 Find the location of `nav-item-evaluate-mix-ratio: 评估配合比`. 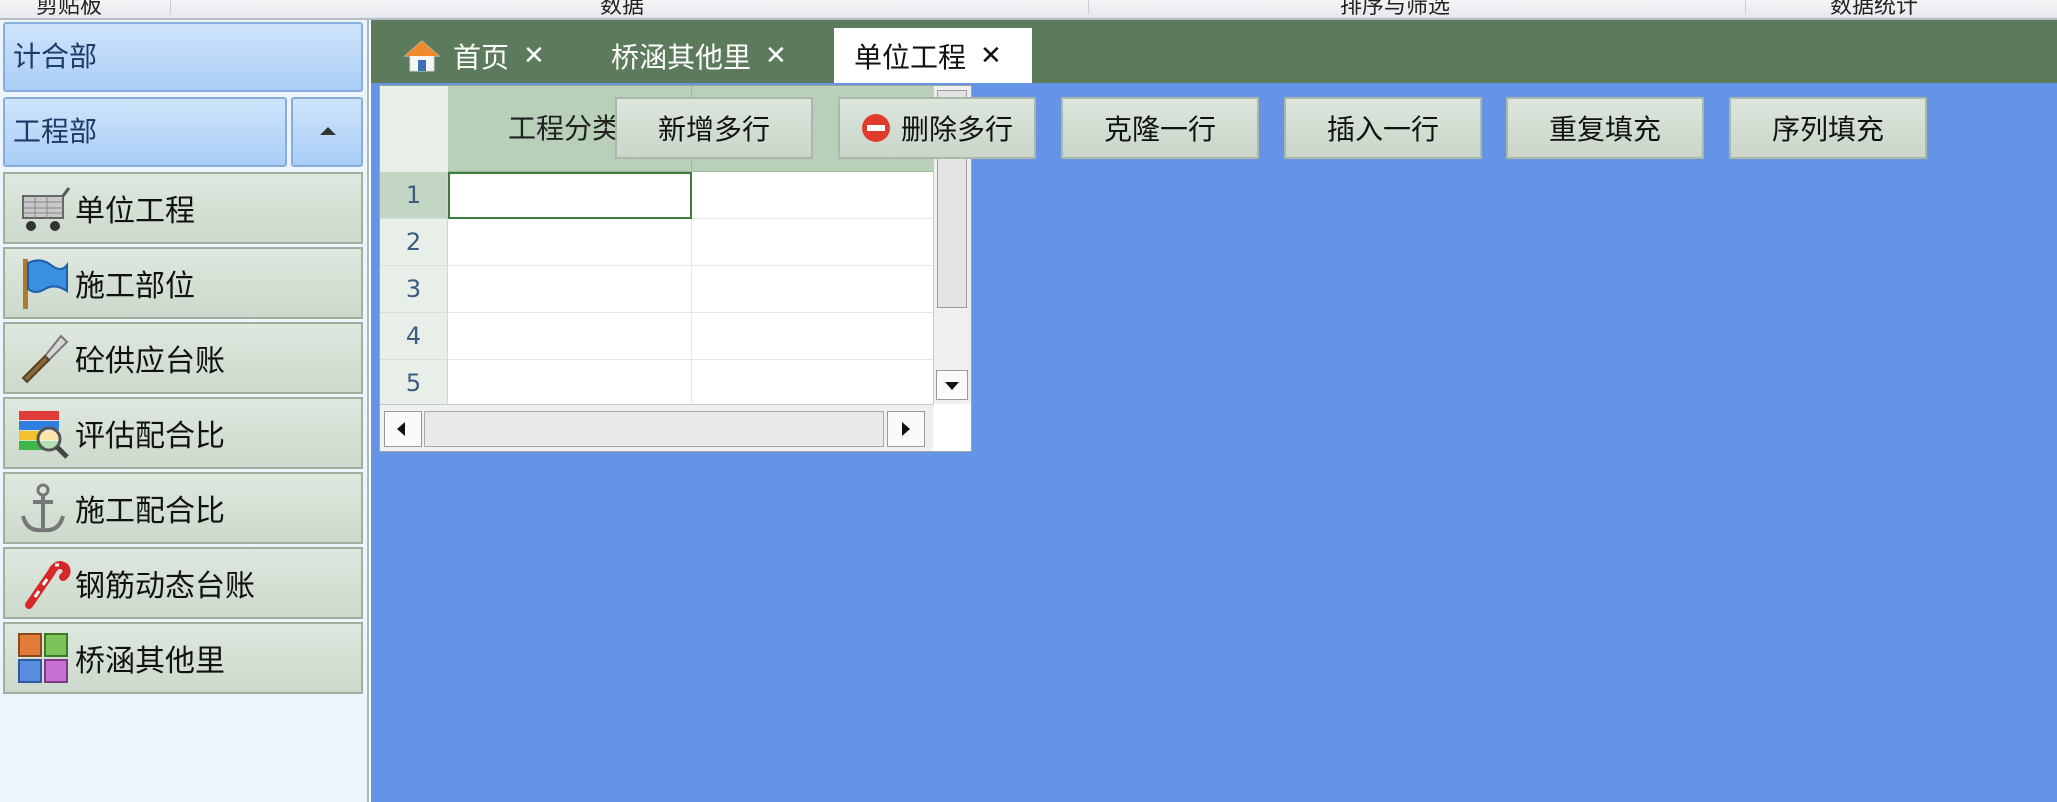

nav-item-evaluate-mix-ratio: 评估配合比 is located at coordinates (183, 433).